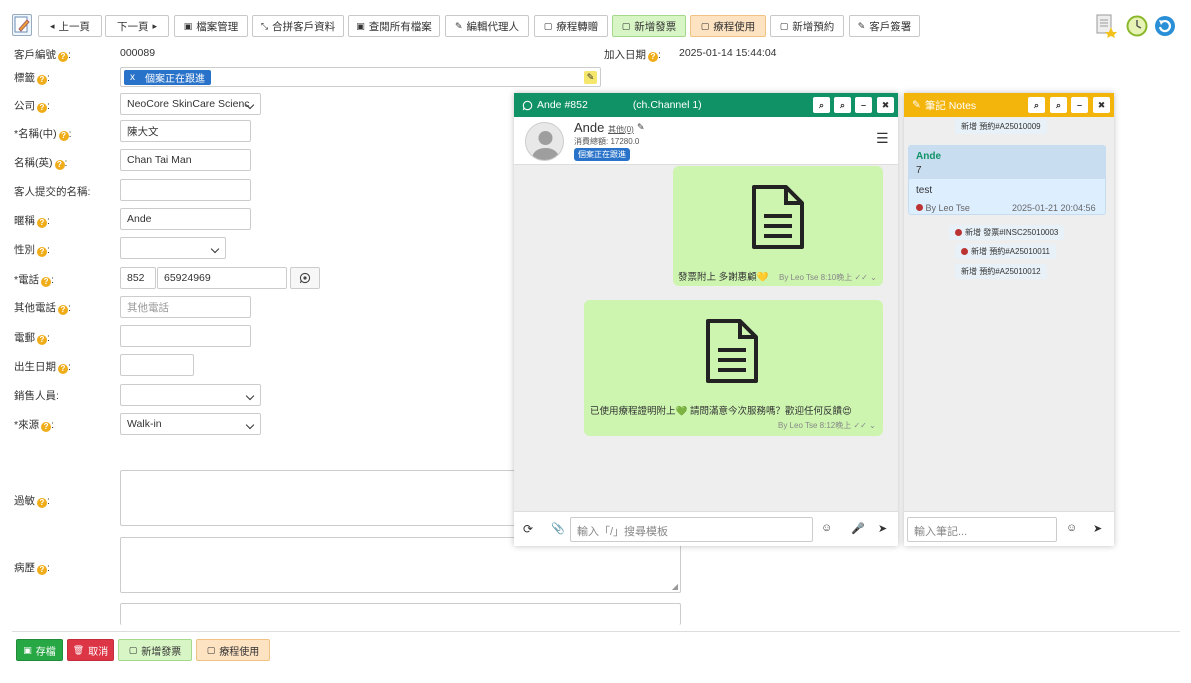 This screenshot has width=1191, height=683. What do you see at coordinates (1165, 26) in the screenshot?
I see `refresh-icon` at bounding box center [1165, 26].